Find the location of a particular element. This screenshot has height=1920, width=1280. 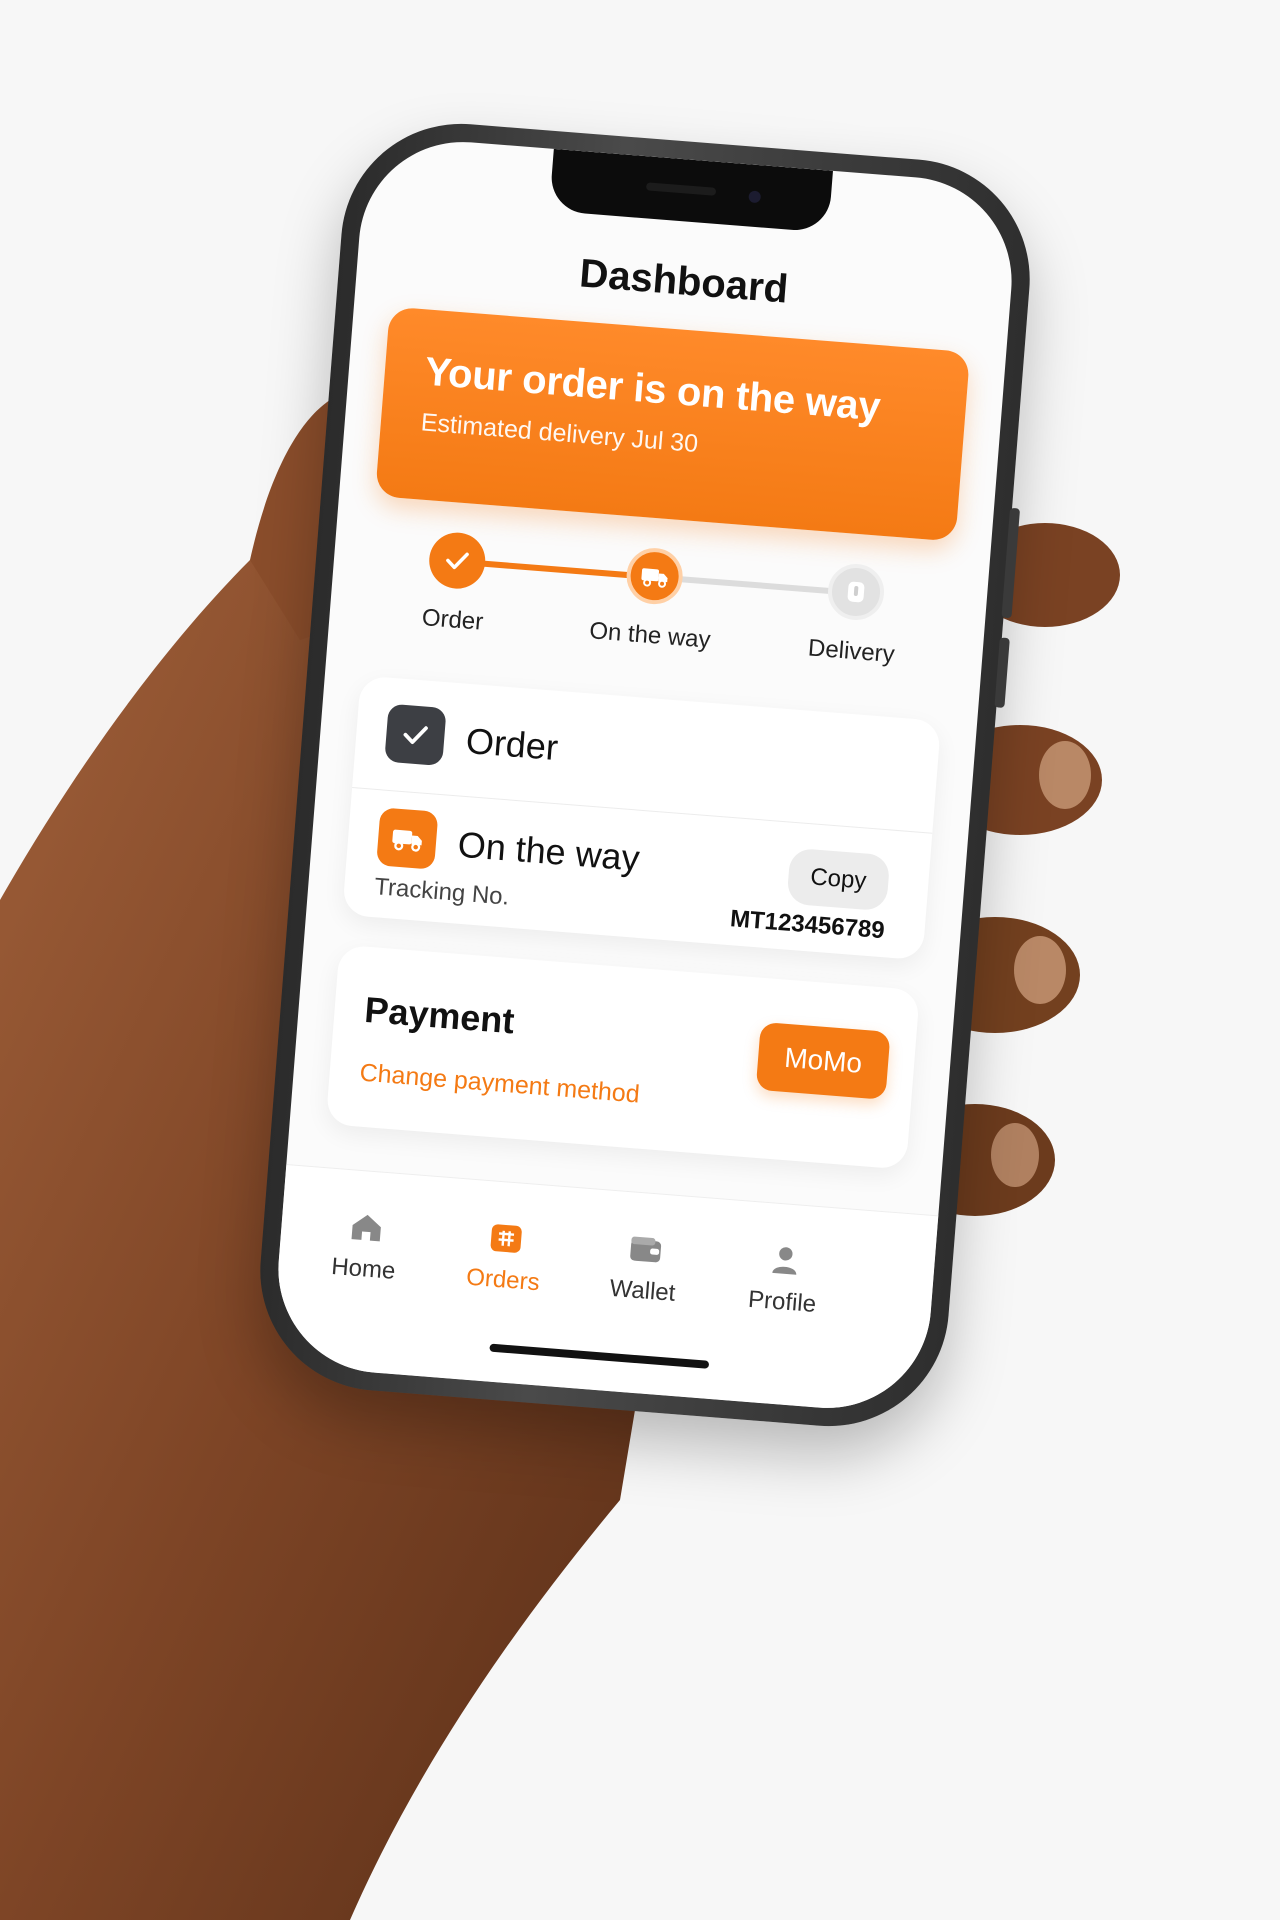

card-divider is located at coordinates (642, 810).